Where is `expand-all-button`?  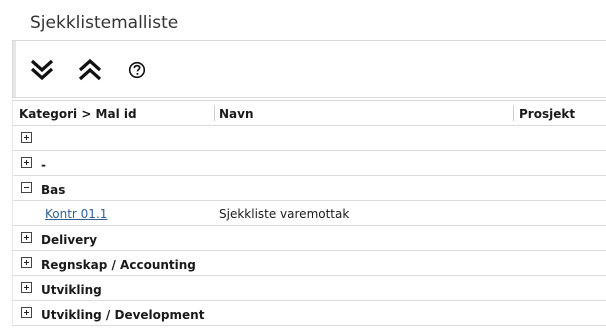 expand-all-button is located at coordinates (42, 70).